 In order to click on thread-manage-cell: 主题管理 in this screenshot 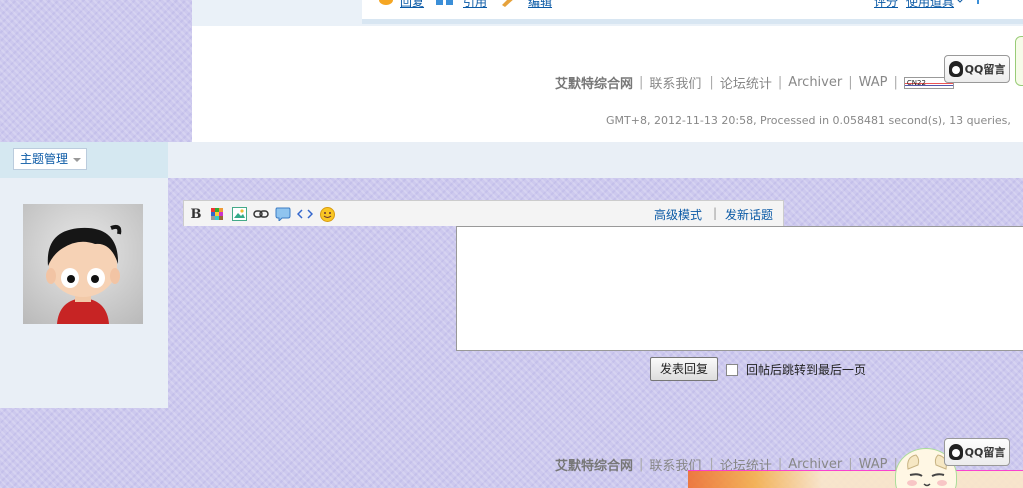, I will do `click(84, 160)`.